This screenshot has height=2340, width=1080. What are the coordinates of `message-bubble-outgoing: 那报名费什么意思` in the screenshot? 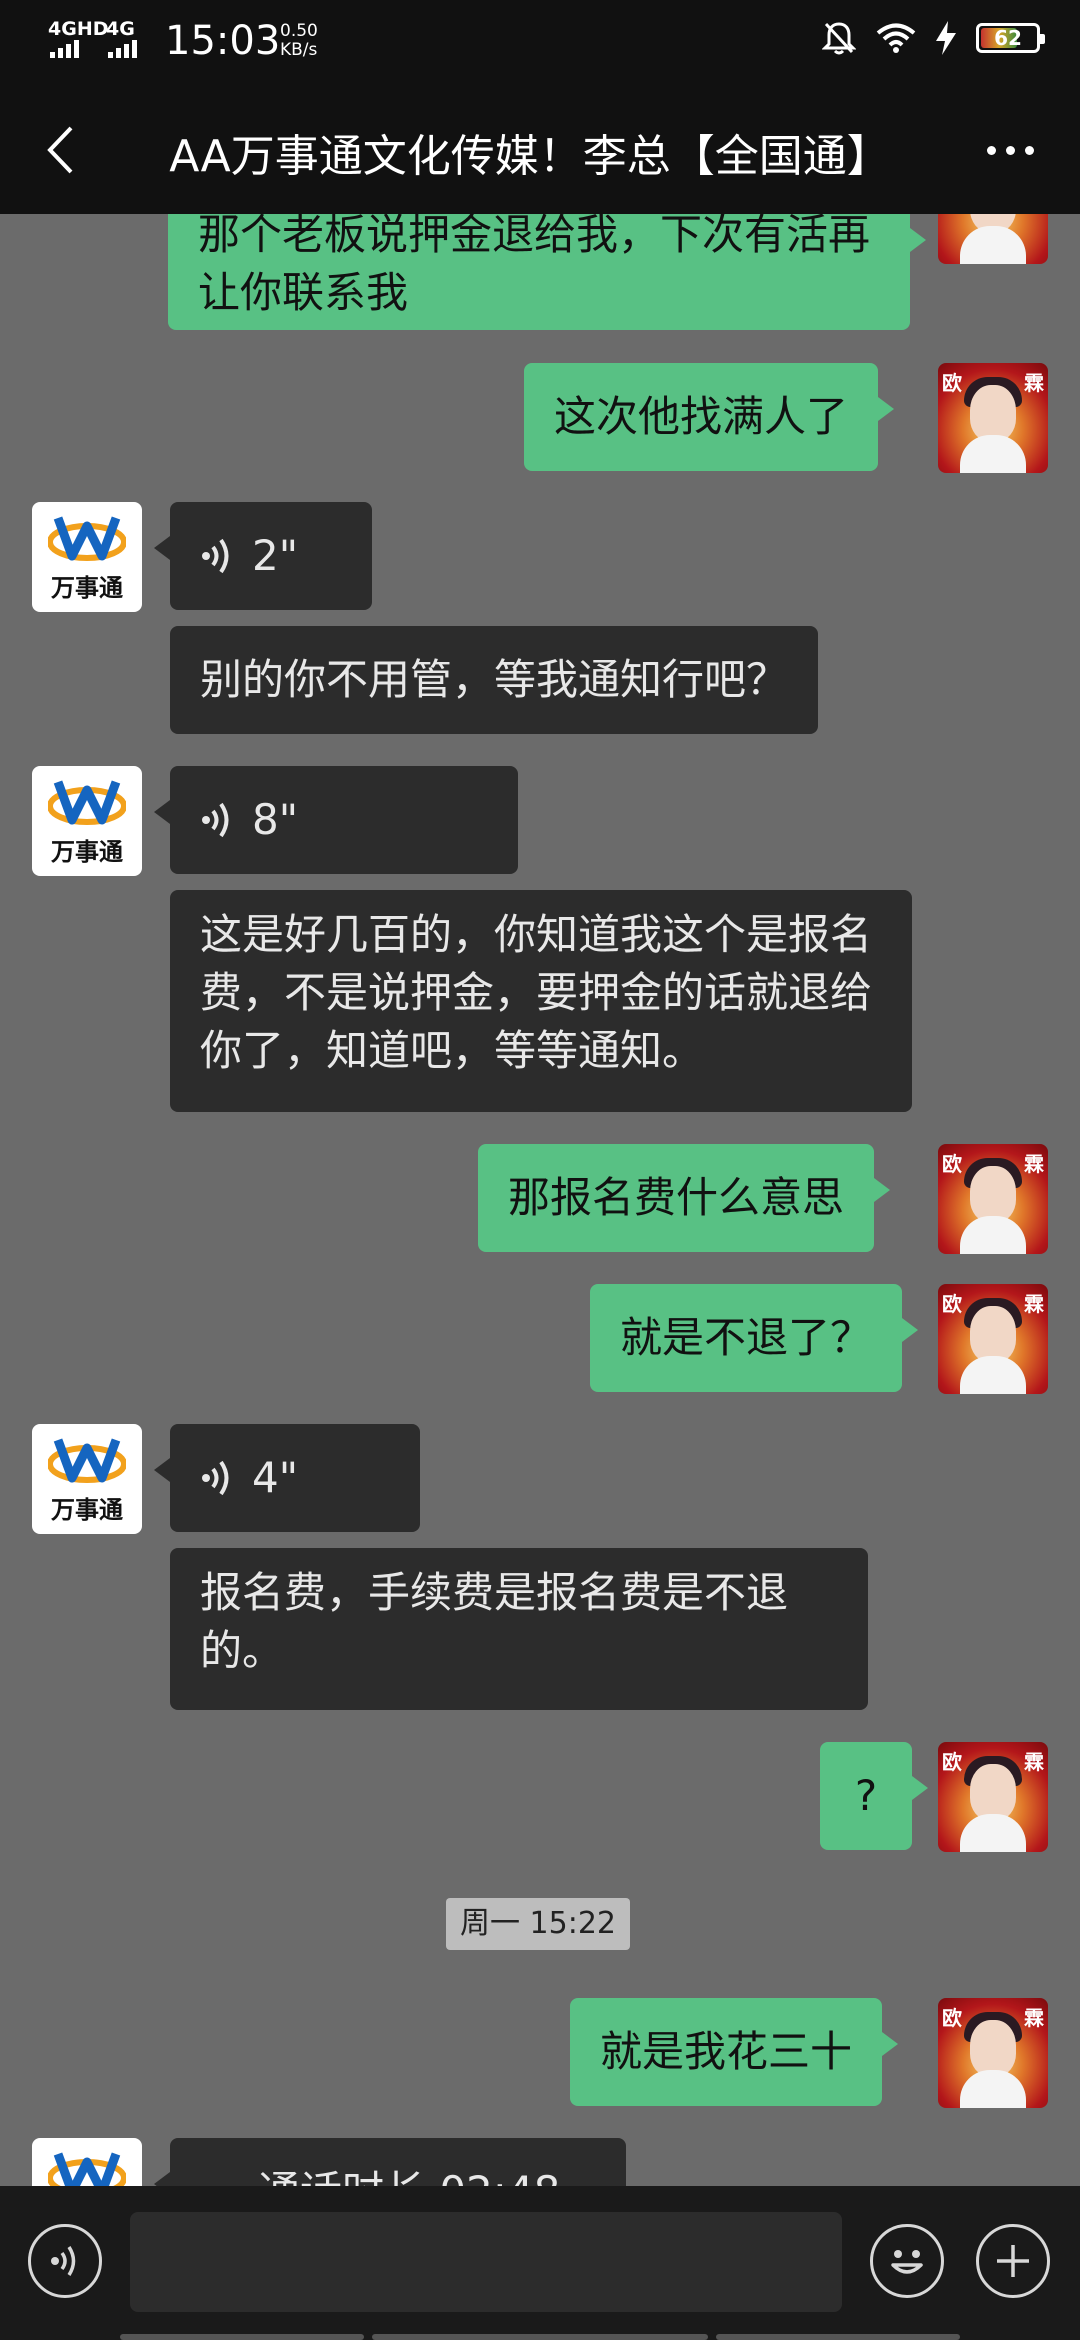 It's located at (684, 1198).